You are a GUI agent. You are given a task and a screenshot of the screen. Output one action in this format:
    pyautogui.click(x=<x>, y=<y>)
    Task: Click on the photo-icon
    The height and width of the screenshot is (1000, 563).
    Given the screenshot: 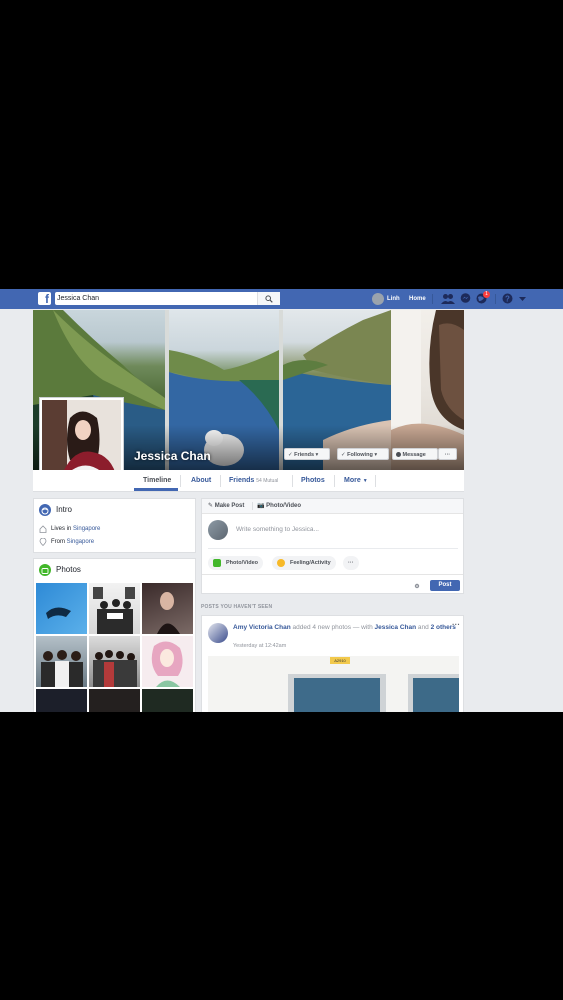 What is the action you would take?
    pyautogui.click(x=217, y=563)
    